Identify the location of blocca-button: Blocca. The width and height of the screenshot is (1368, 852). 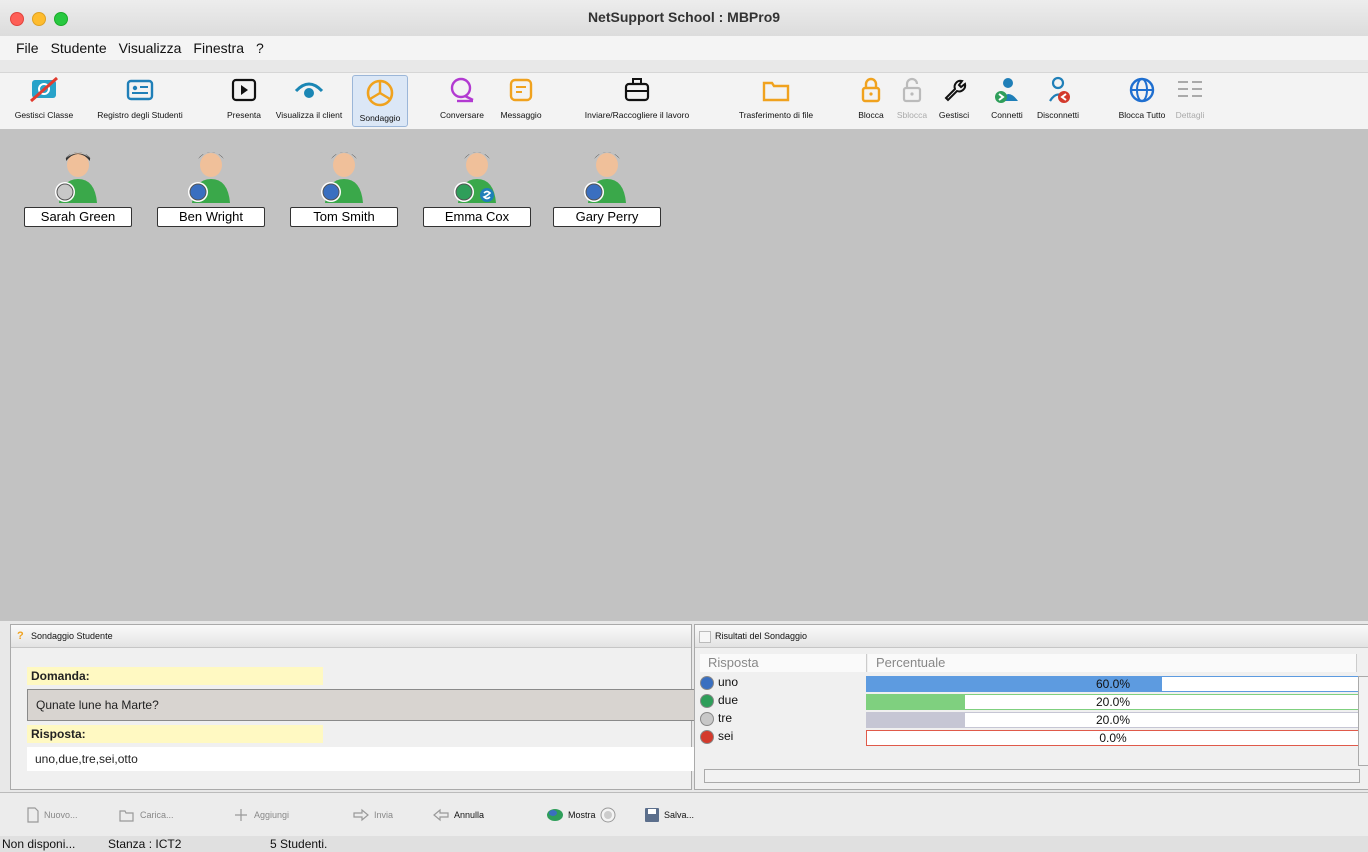
(871, 101).